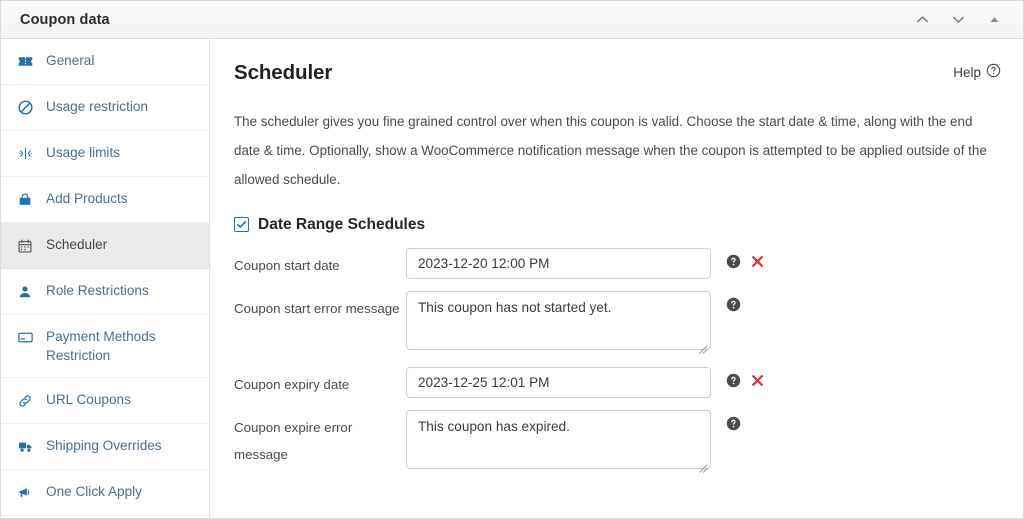  Describe the element at coordinates (25, 199) in the screenshot. I see `products-bag-icon` at that location.